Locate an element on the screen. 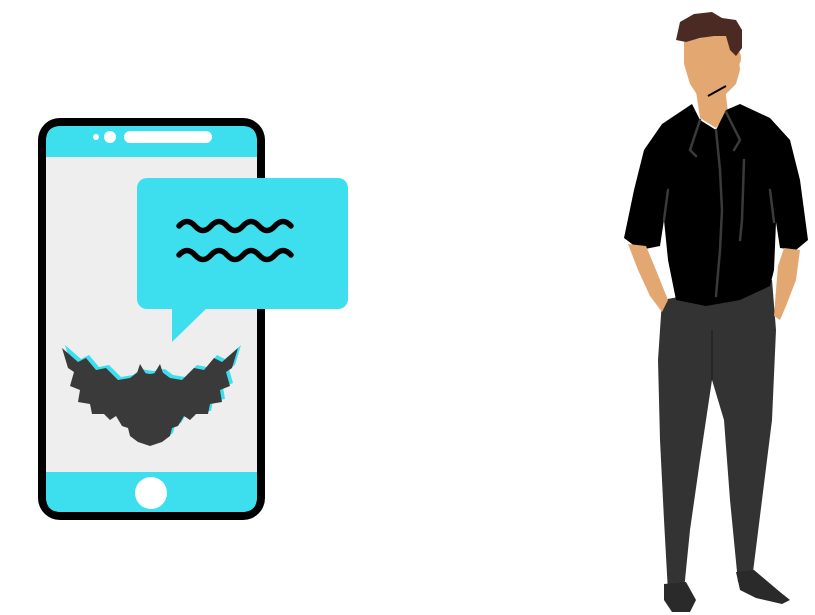 The image size is (815, 615). man-right-forearm is located at coordinates (787, 284).